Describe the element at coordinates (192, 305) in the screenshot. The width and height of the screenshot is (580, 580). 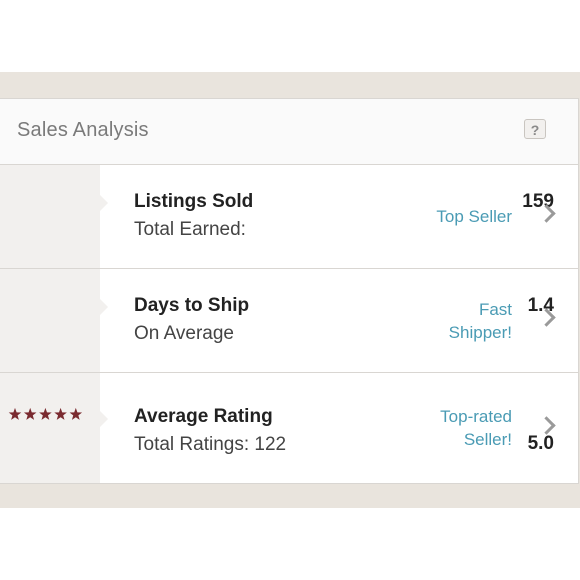
I see `row-title: Days to Ship` at that location.